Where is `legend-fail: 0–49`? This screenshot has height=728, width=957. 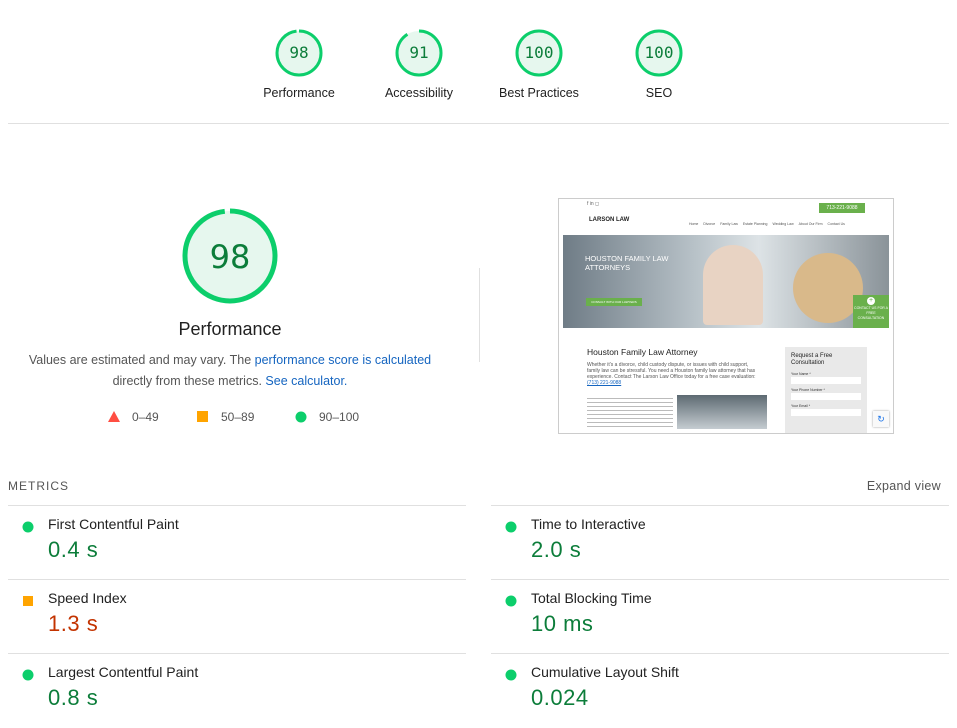
legend-fail: 0–49 is located at coordinates (133, 417).